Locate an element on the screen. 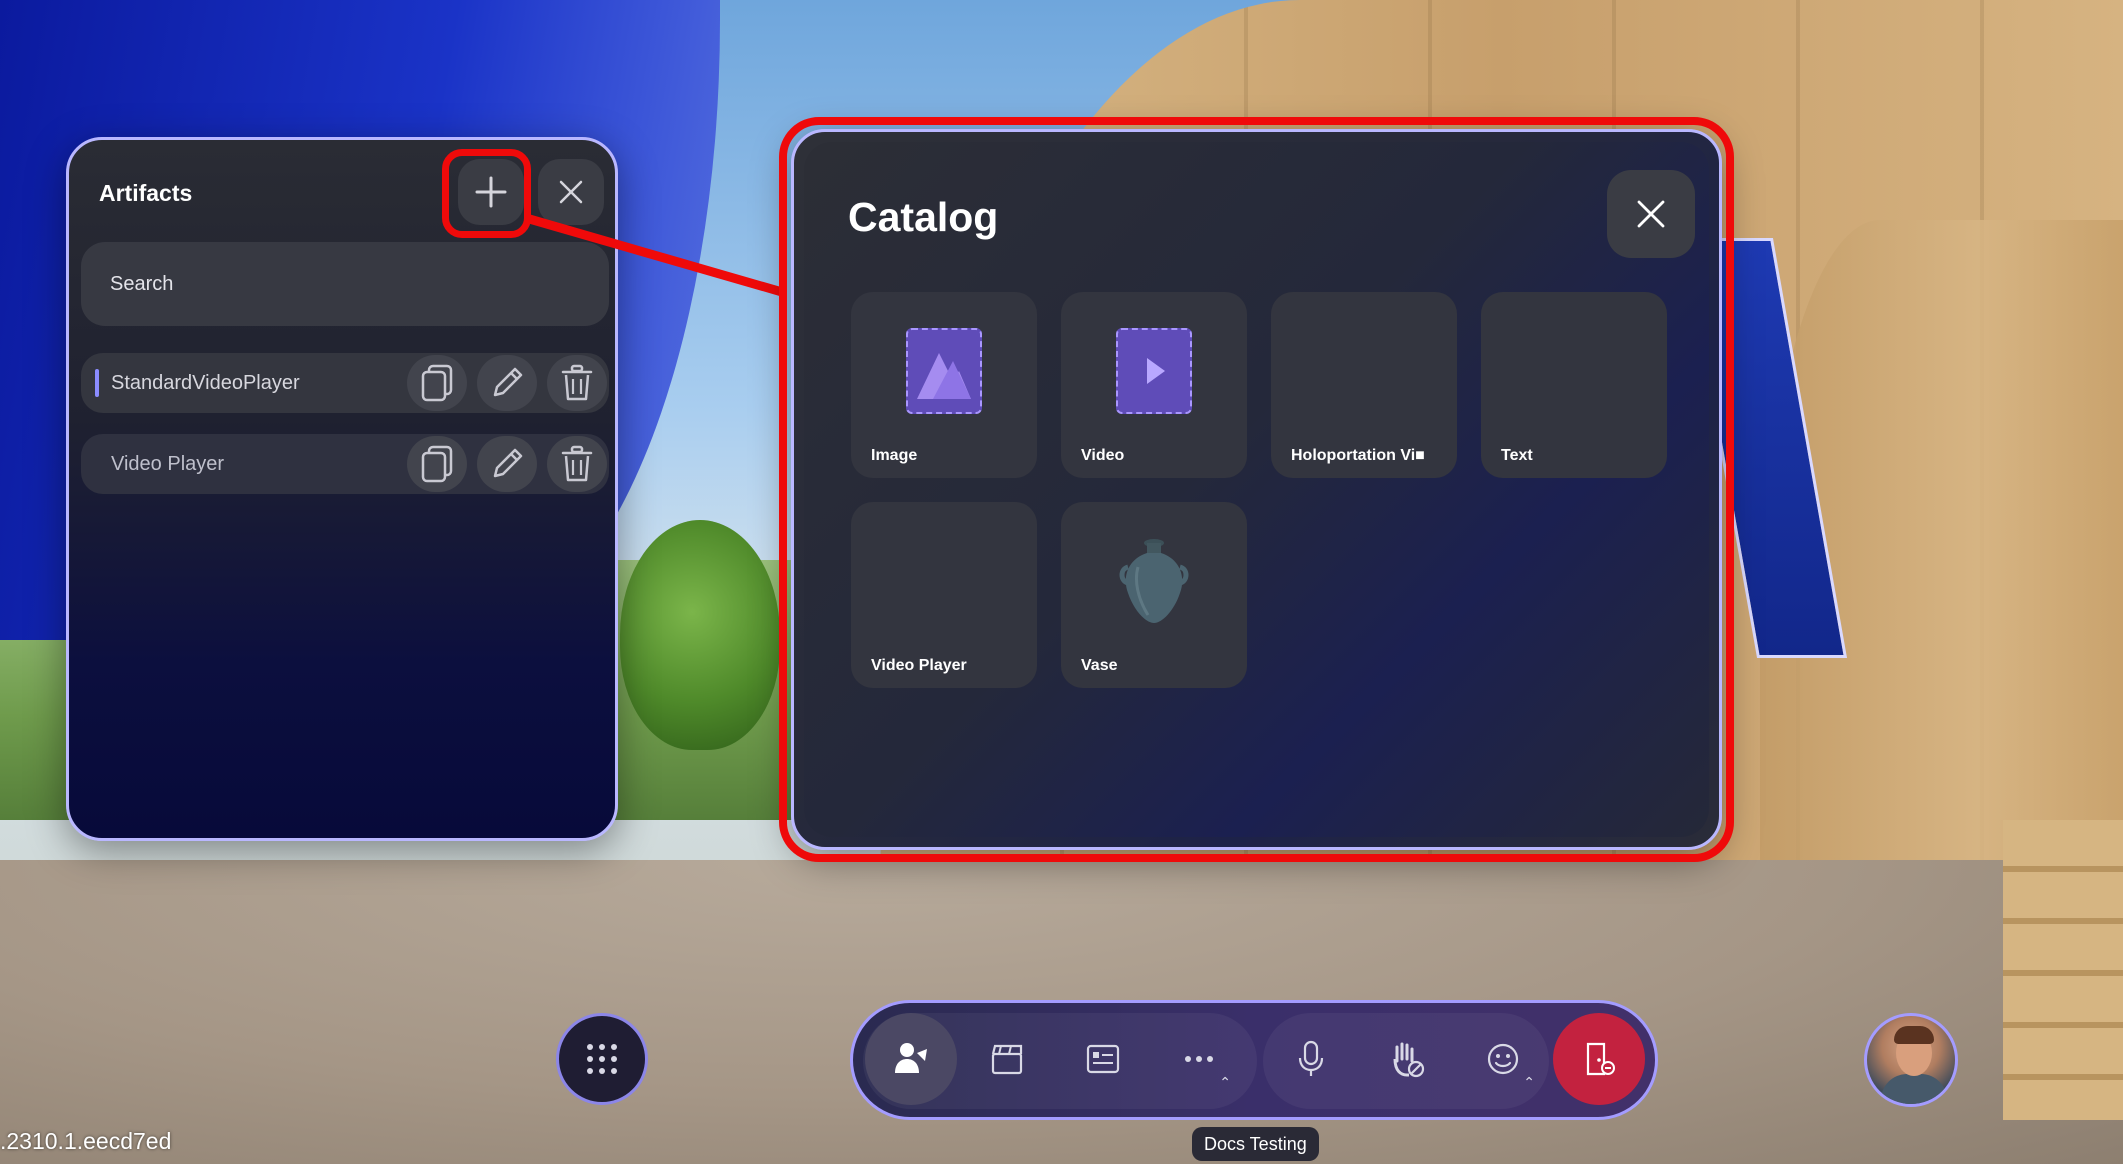 The image size is (2123, 1164). participants-icon is located at coordinates (911, 1058).